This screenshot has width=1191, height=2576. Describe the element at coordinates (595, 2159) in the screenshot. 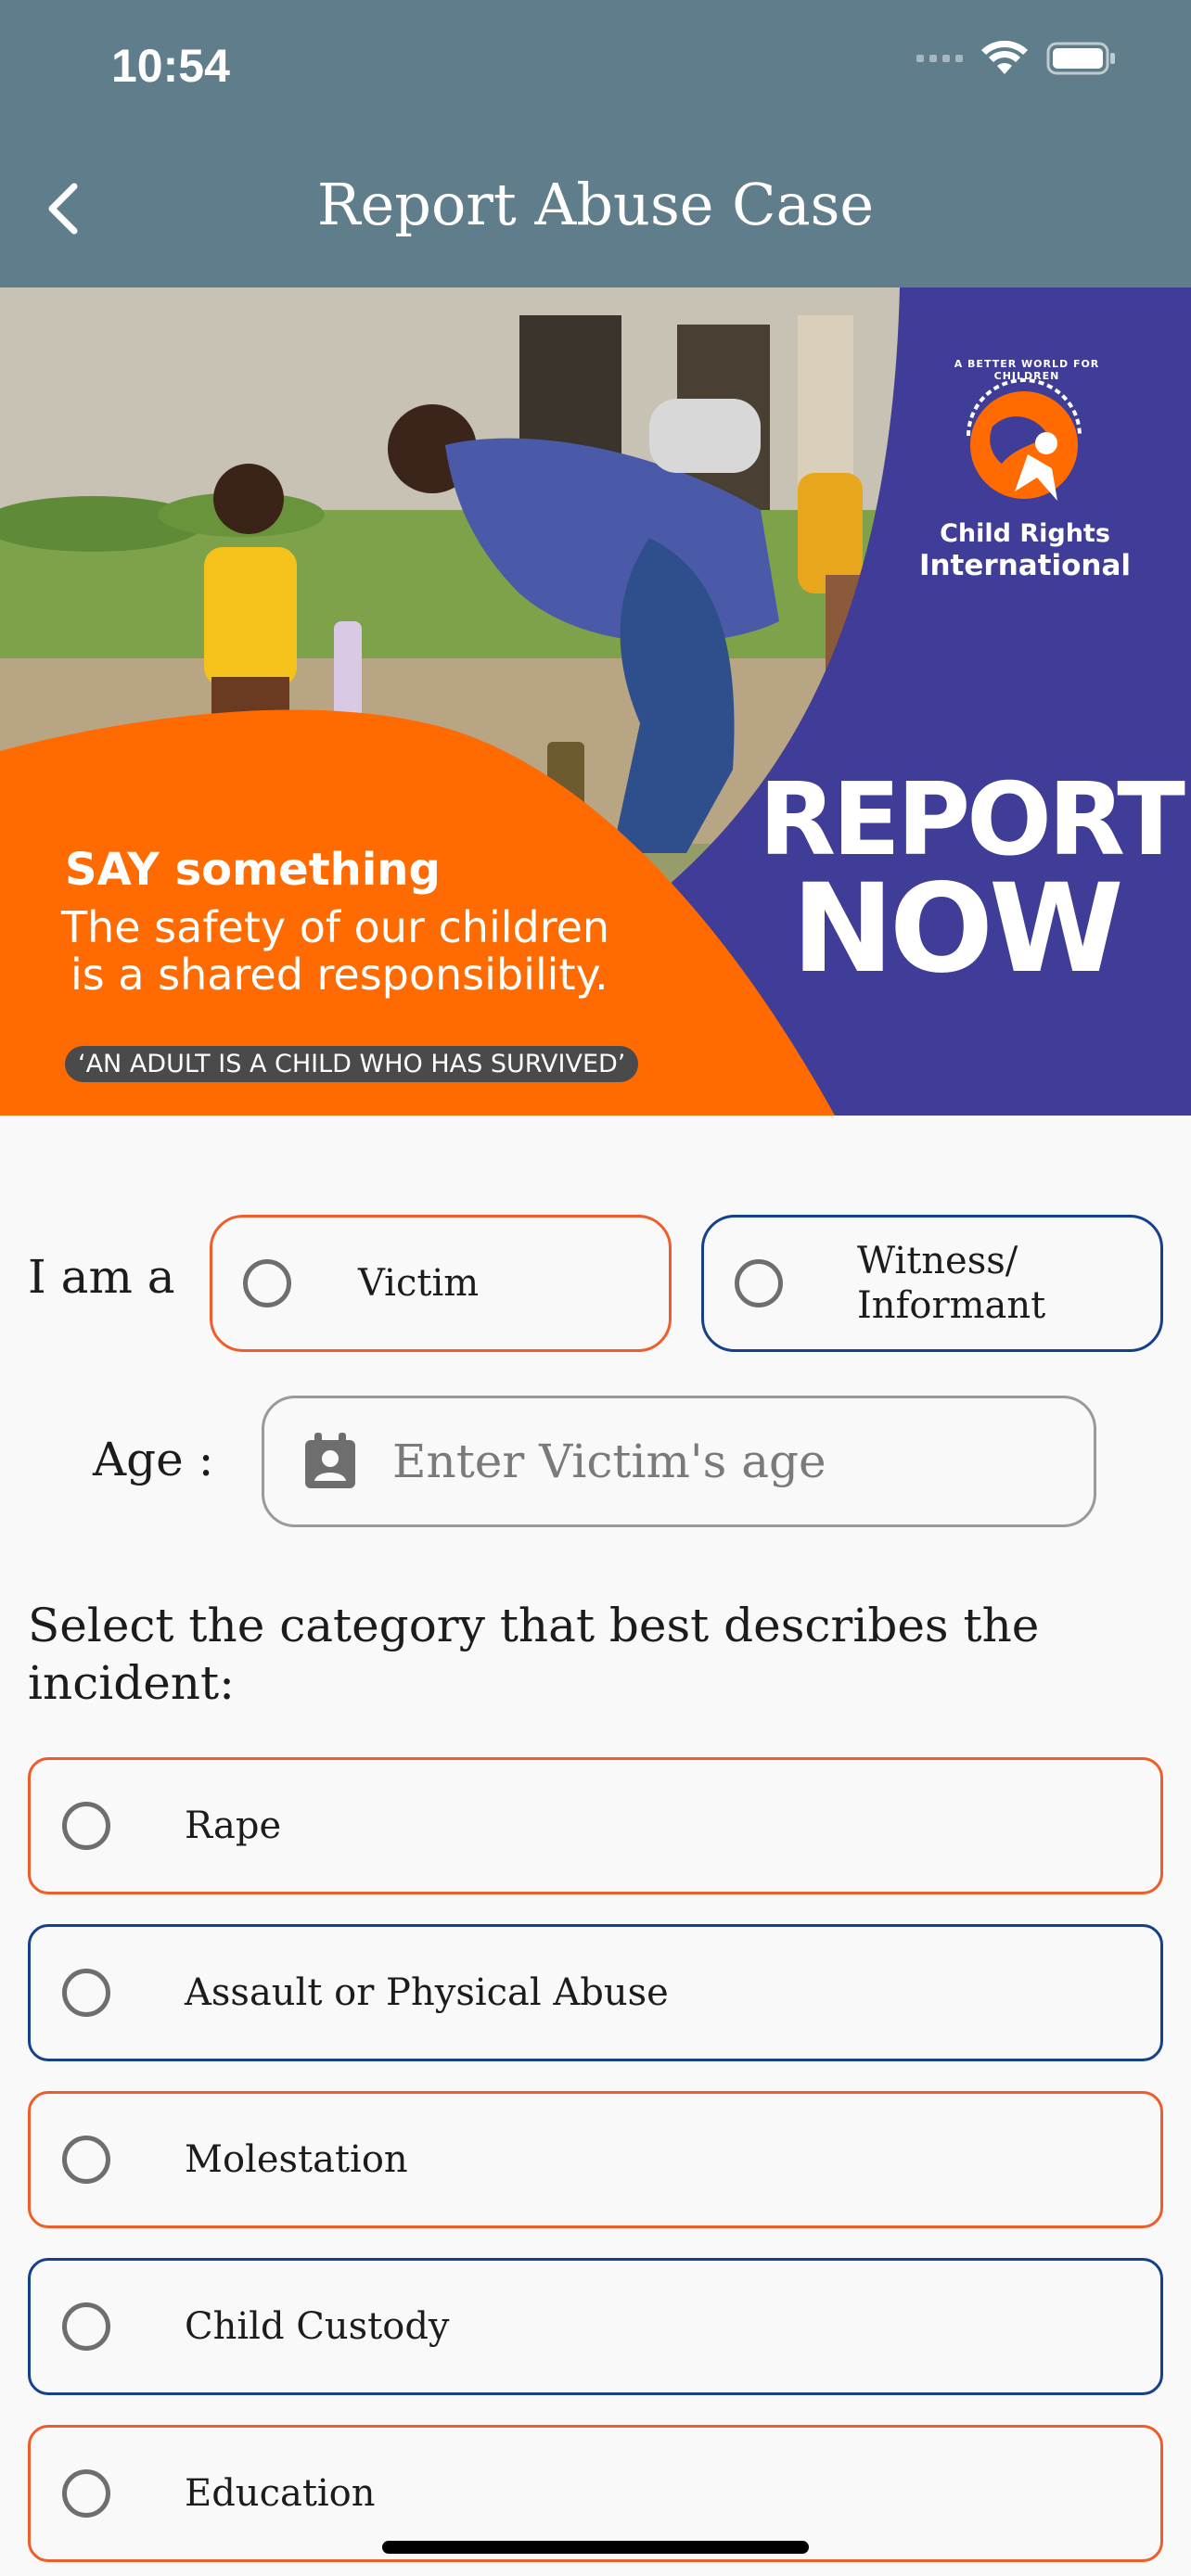

I see `category-option-molestation: Molestation` at that location.